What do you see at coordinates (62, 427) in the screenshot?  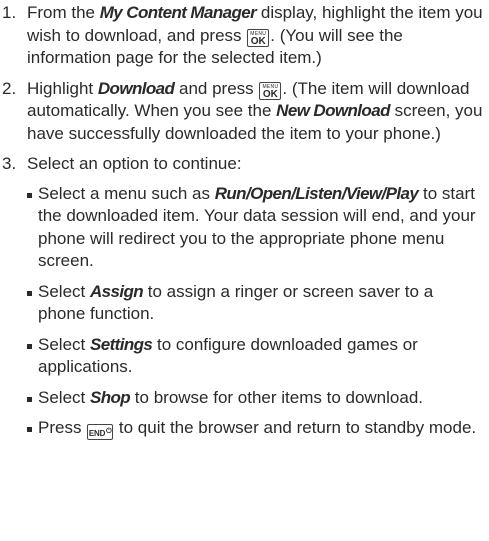 I see `option-text-part: Press` at bounding box center [62, 427].